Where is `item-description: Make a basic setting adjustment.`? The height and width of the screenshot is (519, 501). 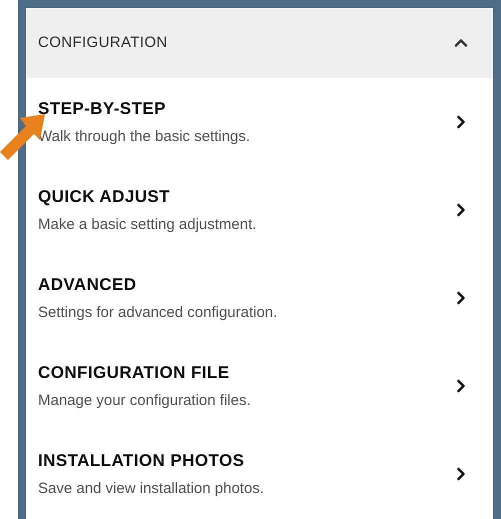 item-description: Make a basic setting adjustment. is located at coordinates (147, 224).